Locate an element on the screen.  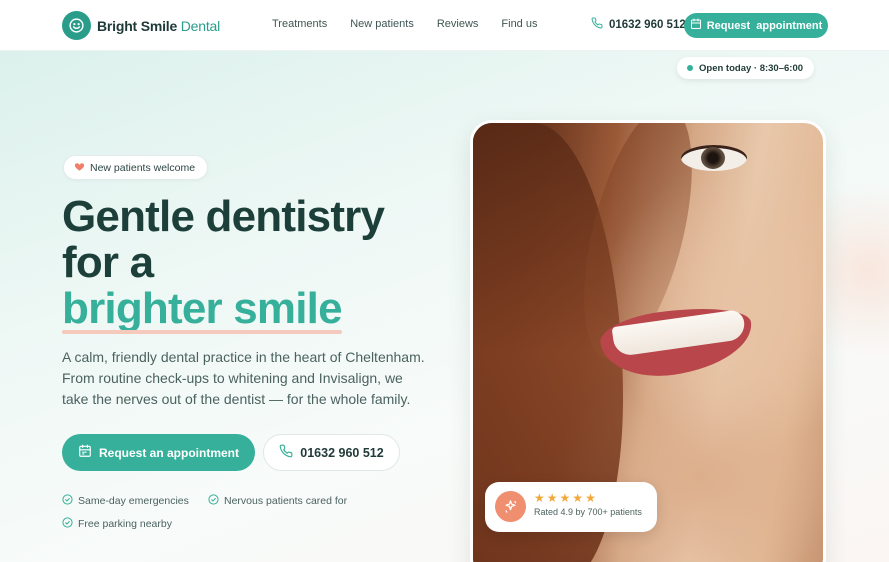
new-patients-badge: New patients welcome is located at coordinates (136, 167).